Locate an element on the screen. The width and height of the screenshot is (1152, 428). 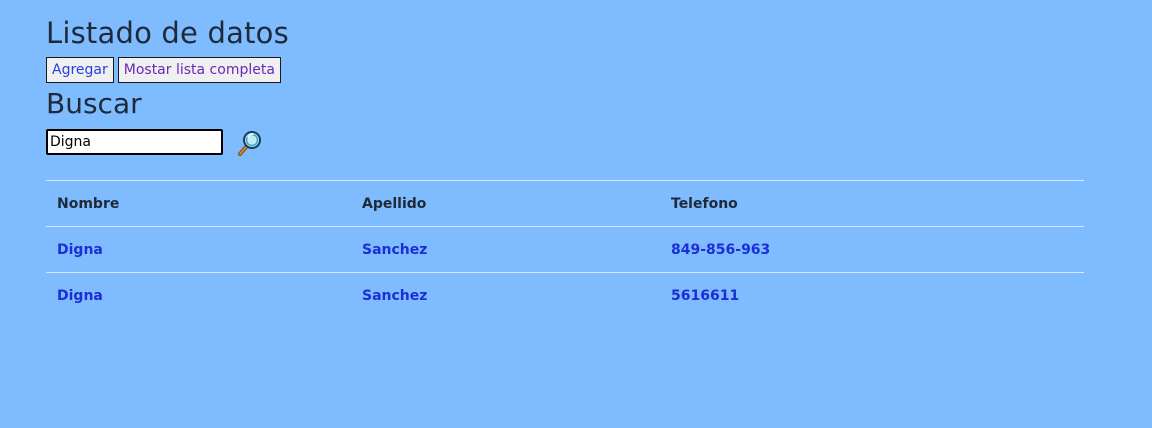
table-header-row: Nombre Apellido Telefono is located at coordinates (565, 203).